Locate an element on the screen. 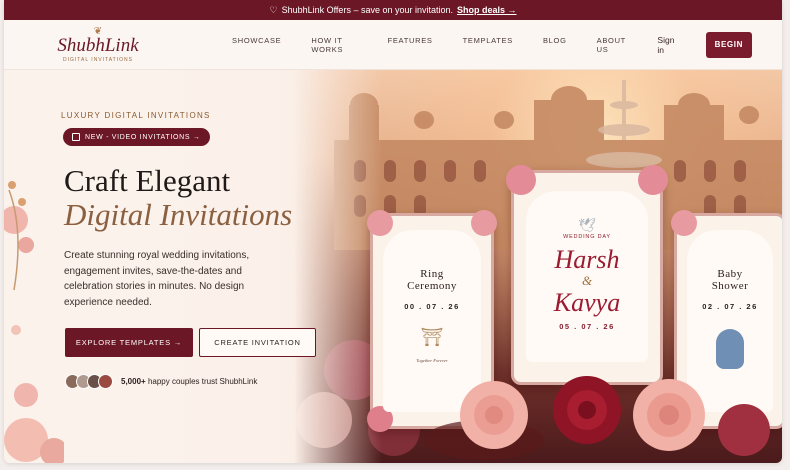 The height and width of the screenshot is (470, 790). create-invitation-button: CREATE INVITATION is located at coordinates (257, 342).